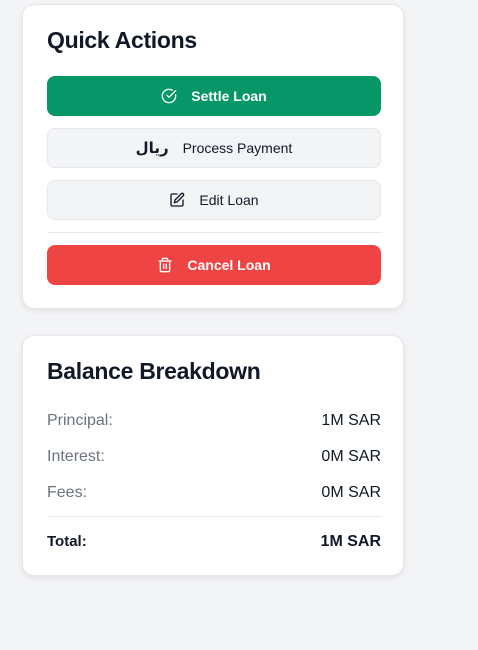  I want to click on fees-label: Fees:, so click(67, 492).